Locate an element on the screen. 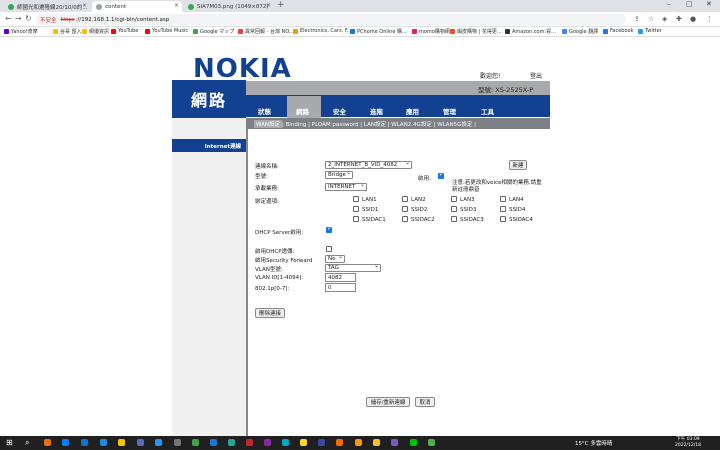 This screenshot has height=450, width=720. windows-start-icon: ⊞ is located at coordinates (9, 442).